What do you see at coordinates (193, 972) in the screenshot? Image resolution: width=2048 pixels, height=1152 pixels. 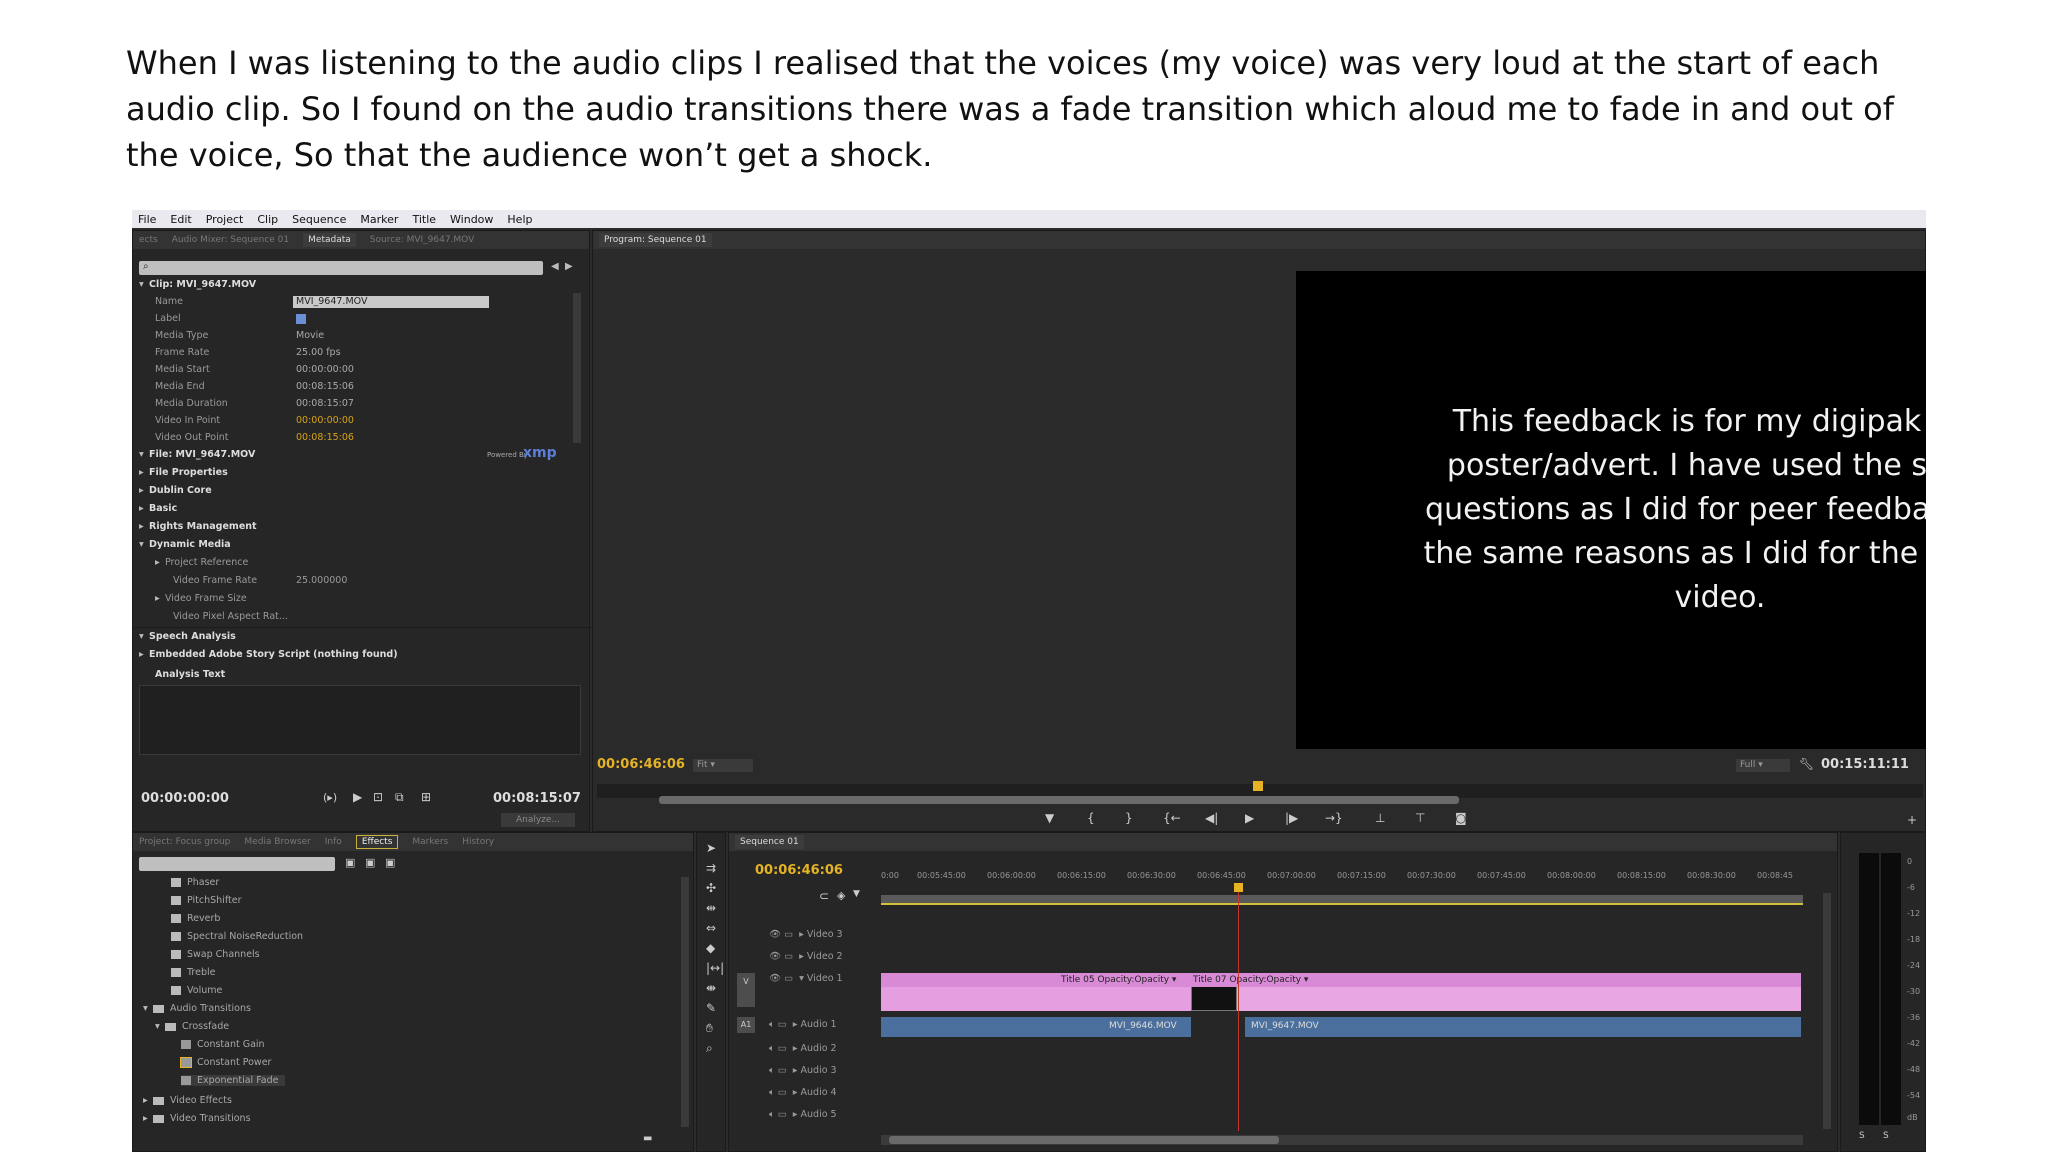 I see `effect-treble: Treble` at bounding box center [193, 972].